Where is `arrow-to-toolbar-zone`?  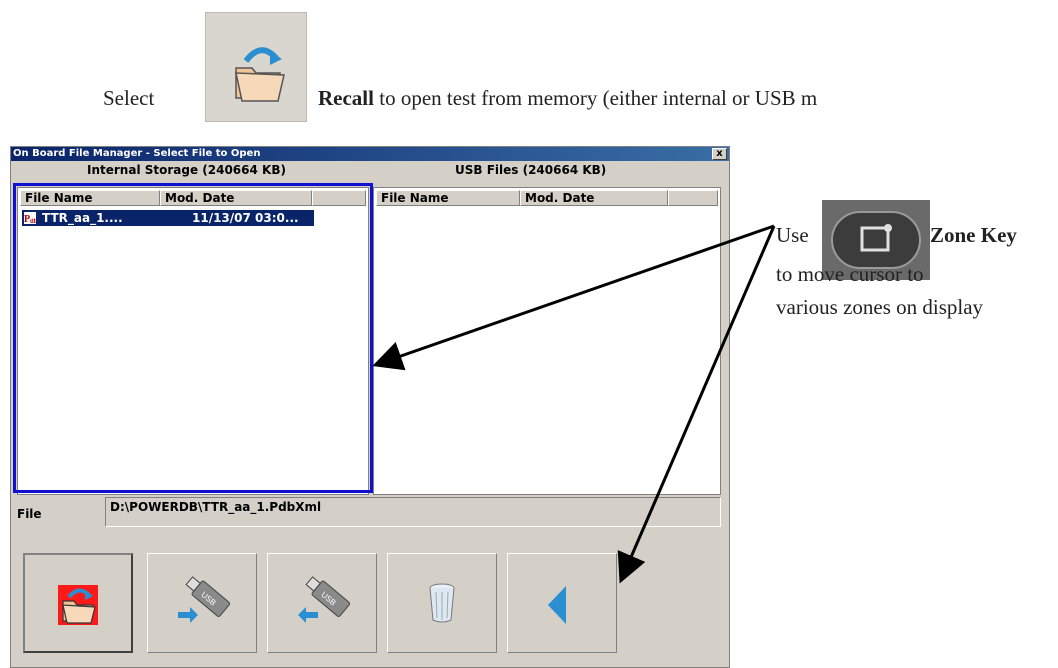 arrow-to-toolbar-zone is located at coordinates (696, 404).